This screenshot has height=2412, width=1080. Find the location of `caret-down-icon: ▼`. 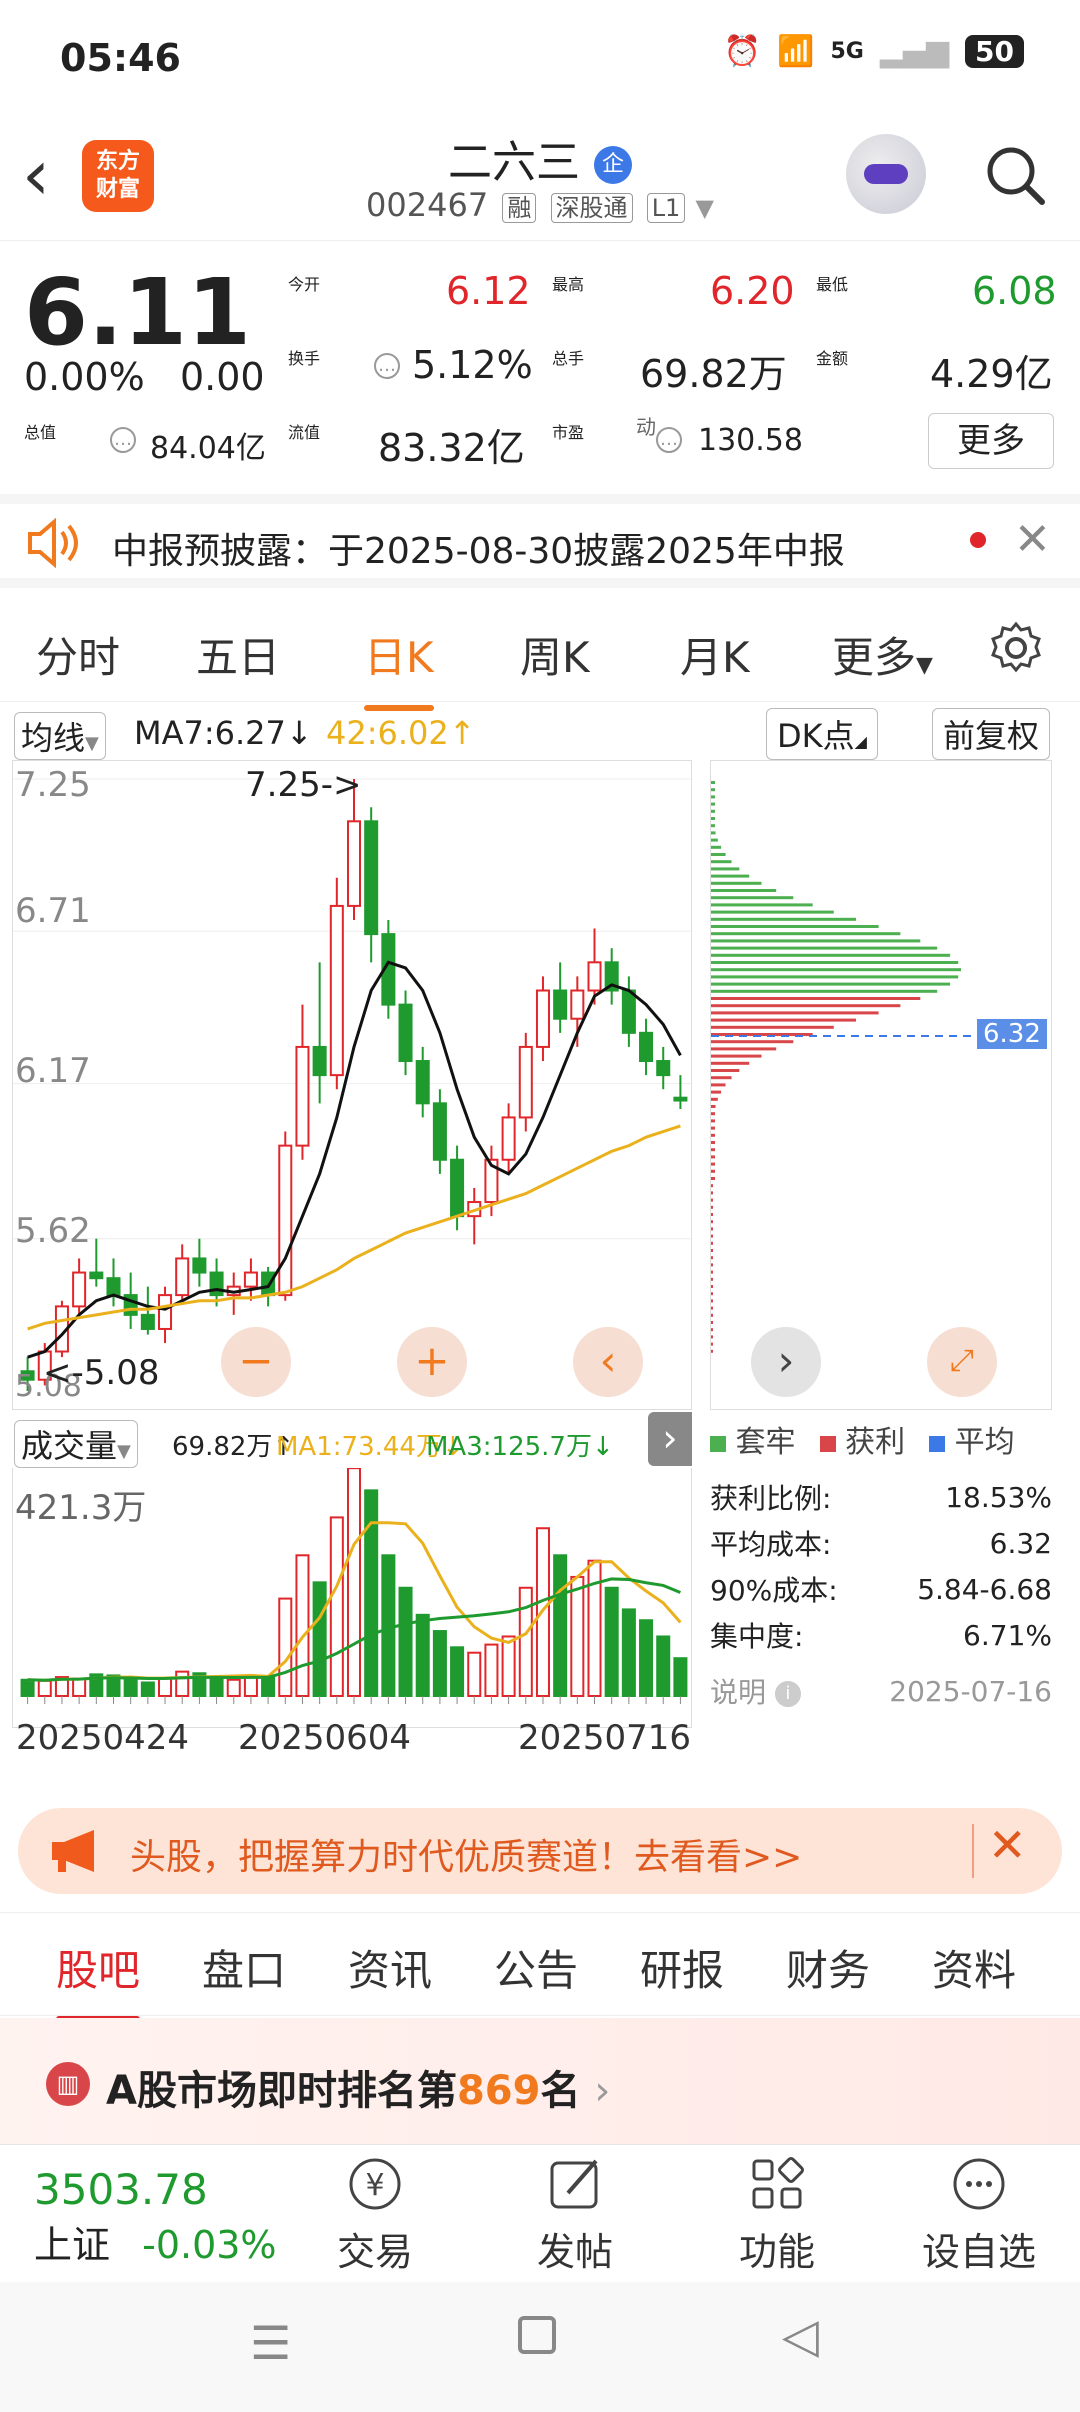

caret-down-icon: ▼ is located at coordinates (124, 1451).